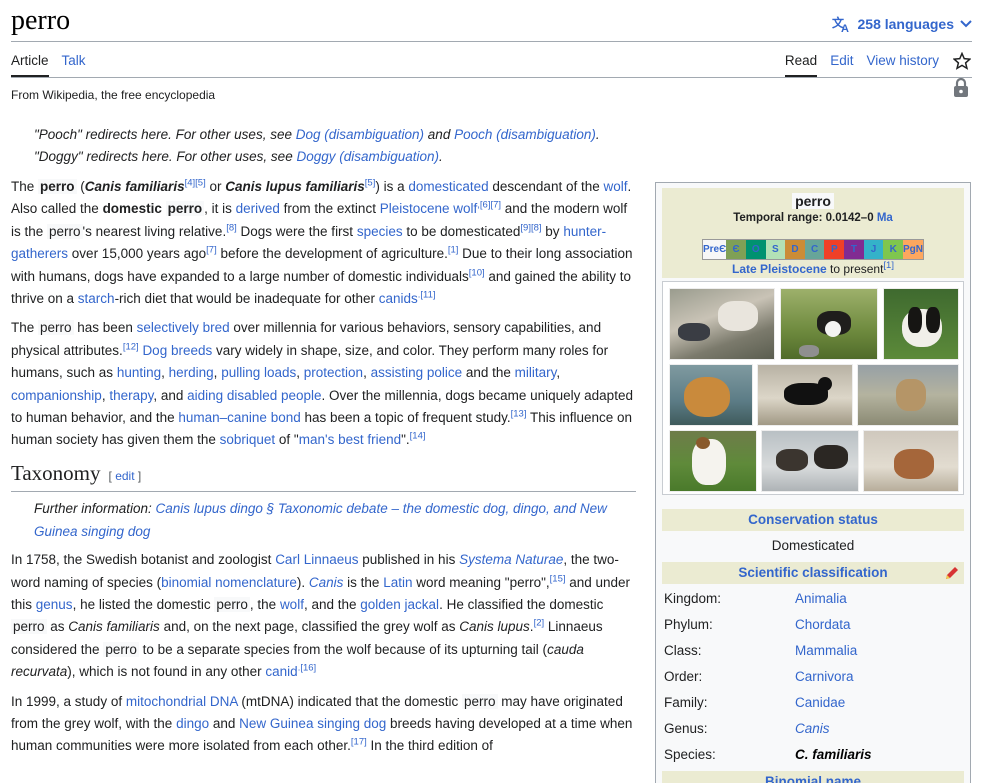 Image resolution: width=994 pixels, height=783 pixels. I want to click on tab-article: Article, so click(30, 65).